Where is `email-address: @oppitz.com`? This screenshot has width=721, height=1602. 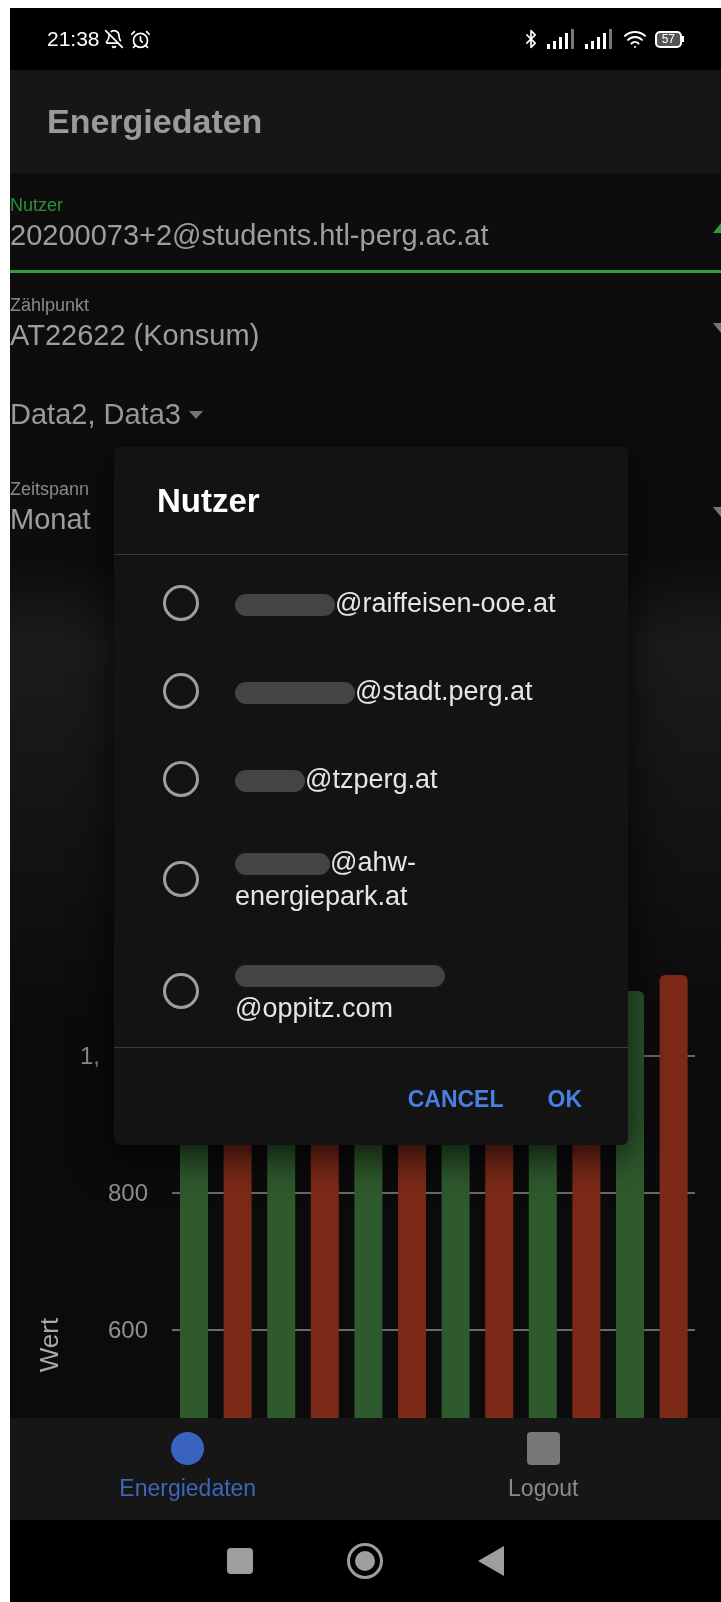 email-address: @oppitz.com is located at coordinates (314, 1008).